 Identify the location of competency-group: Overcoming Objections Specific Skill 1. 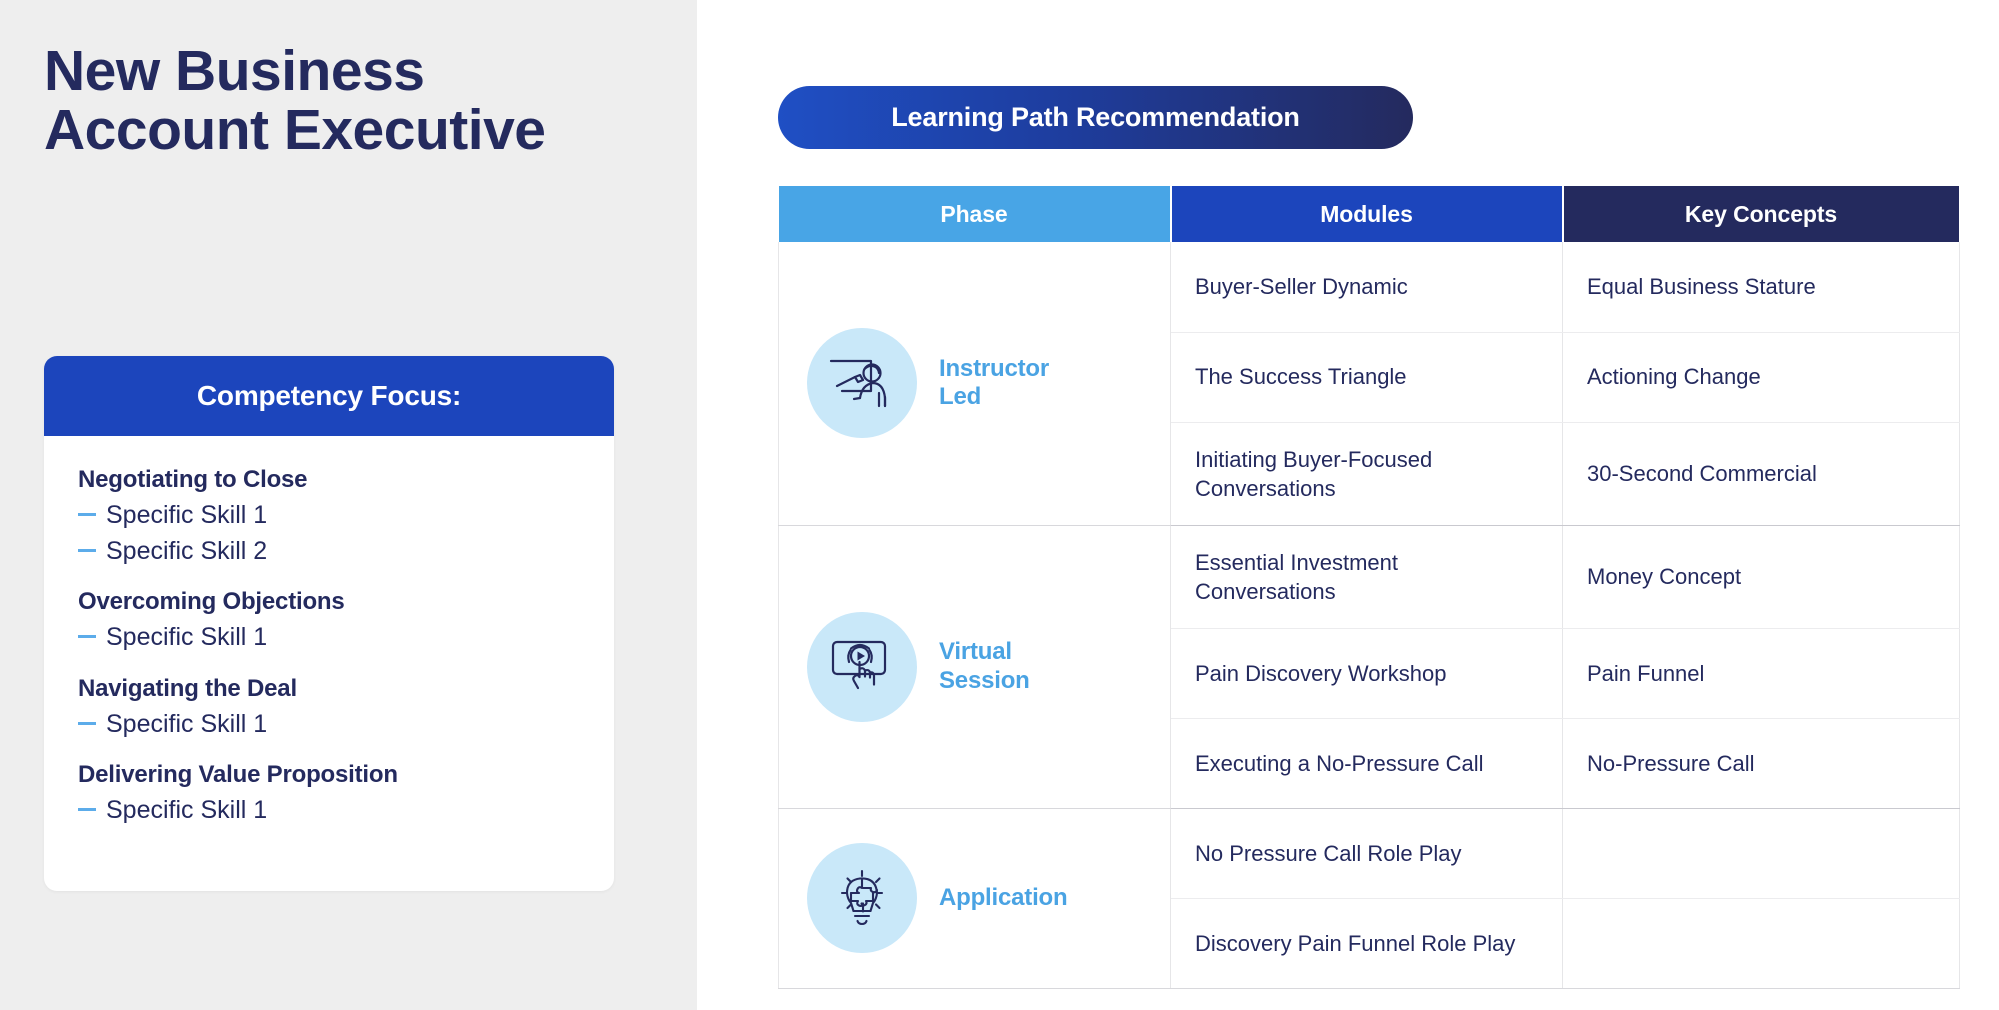
(329, 622).